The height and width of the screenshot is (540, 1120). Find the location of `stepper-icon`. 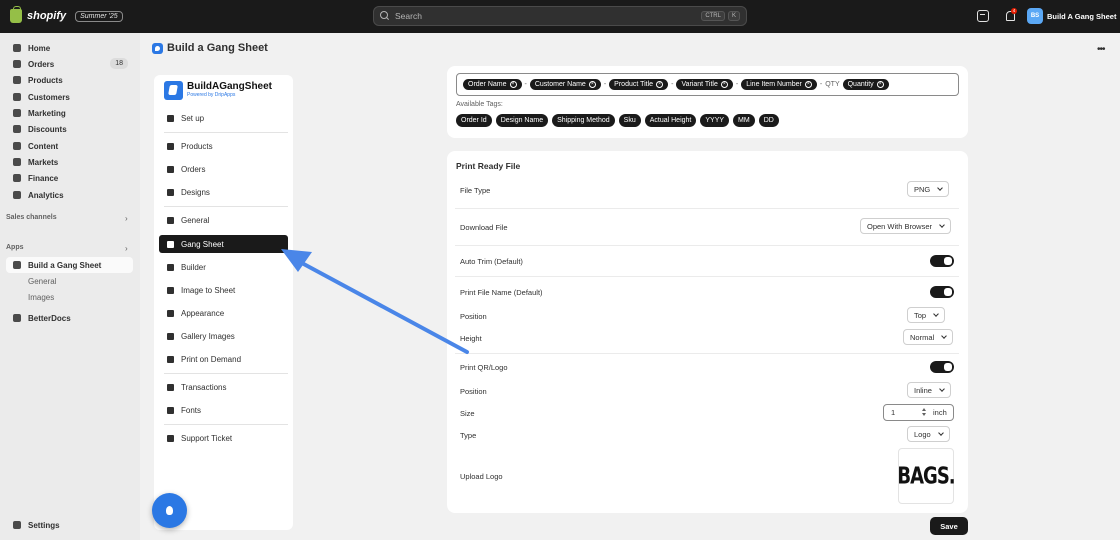

stepper-icon is located at coordinates (924, 412).